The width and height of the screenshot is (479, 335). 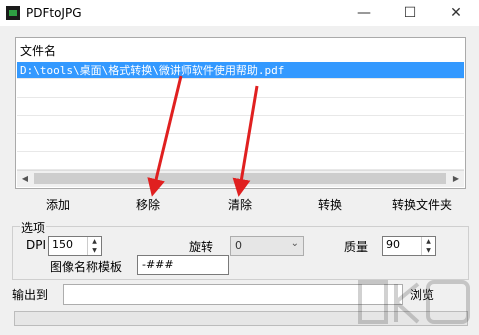 I want to click on watermark-logo, so click(x=414, y=302).